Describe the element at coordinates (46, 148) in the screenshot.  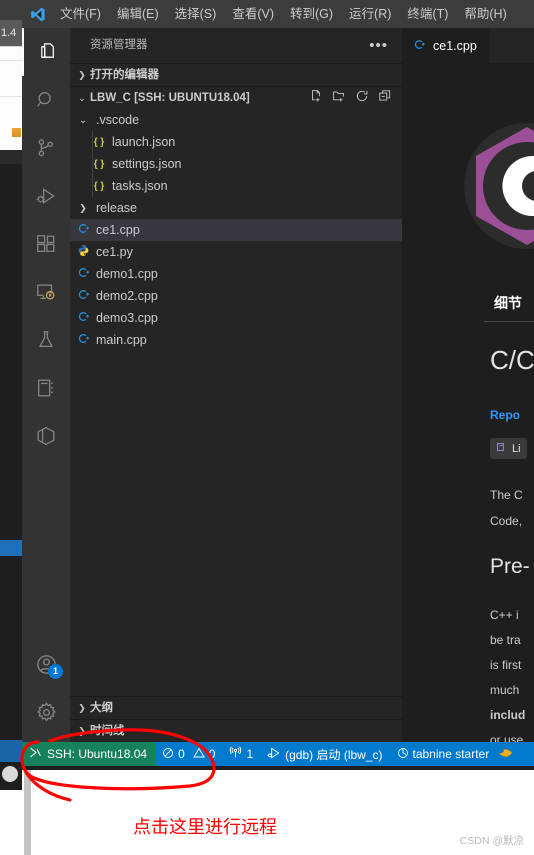
I see `activity-source-control` at that location.